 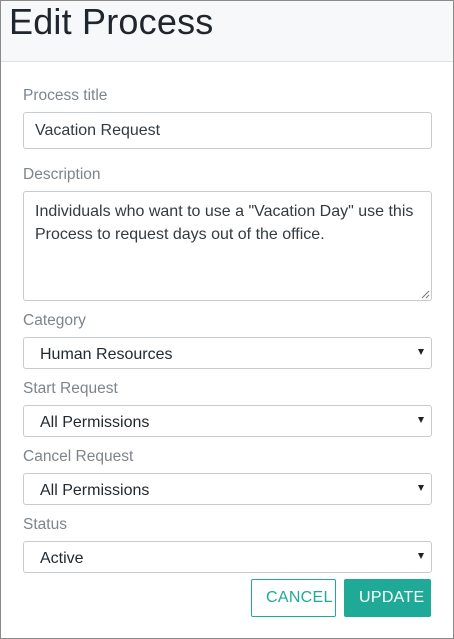 What do you see at coordinates (62, 558) in the screenshot?
I see `status-selected-value: Active` at bounding box center [62, 558].